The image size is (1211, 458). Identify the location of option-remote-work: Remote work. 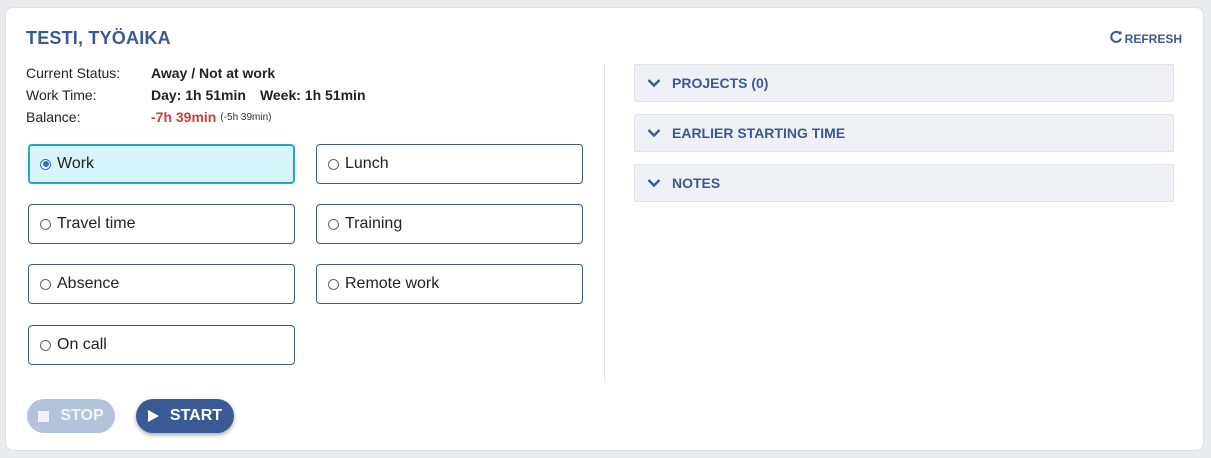
(449, 284).